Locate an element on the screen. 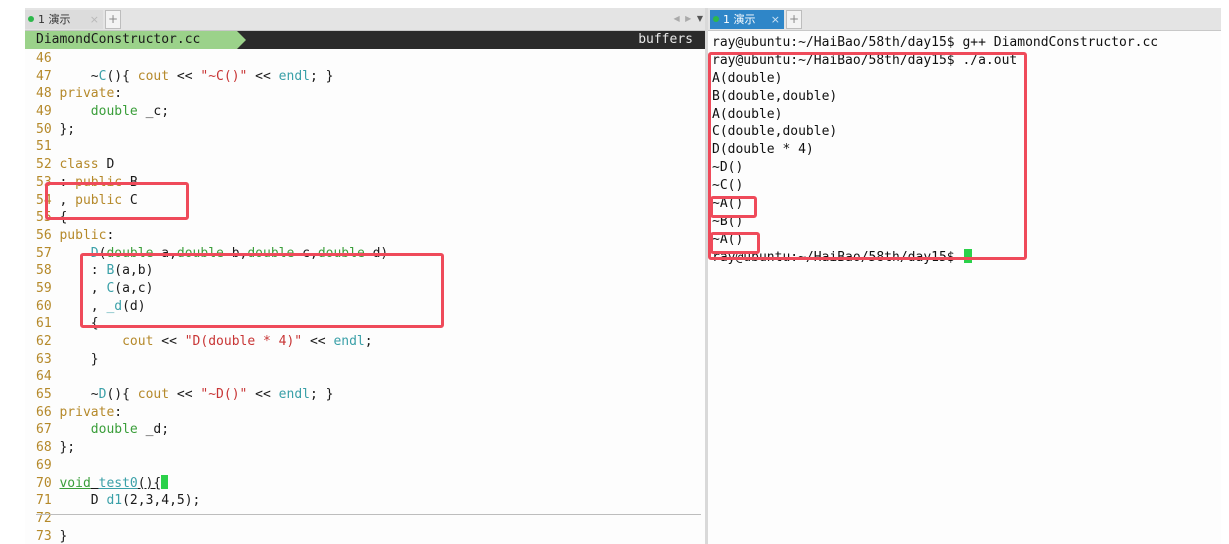 The image size is (1229, 544). line-number: 50 is located at coordinates (44, 129).